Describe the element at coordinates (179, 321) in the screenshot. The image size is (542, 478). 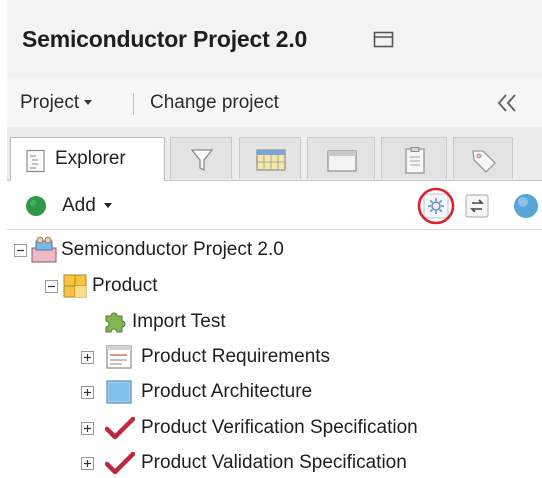
I see `tree-node-label: Import Test` at that location.